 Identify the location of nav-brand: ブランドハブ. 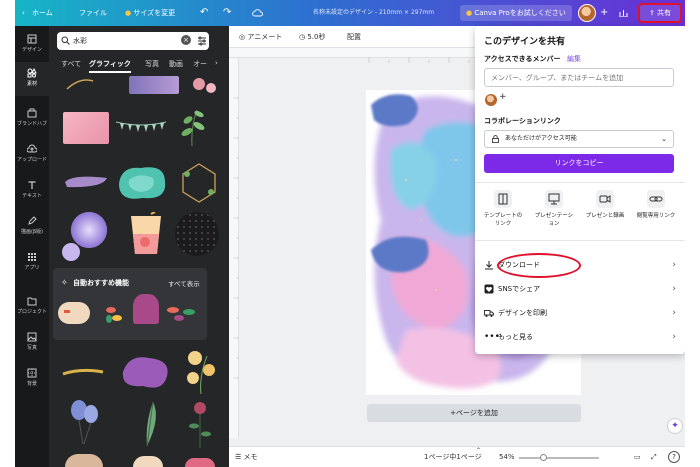
(32, 119).